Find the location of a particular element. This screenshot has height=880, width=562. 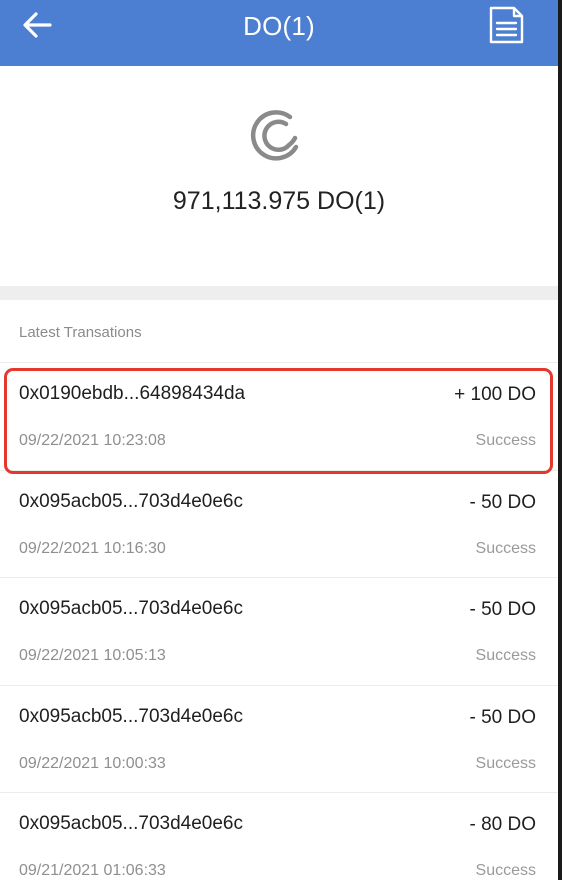

token-logo-icon is located at coordinates (274, 135).